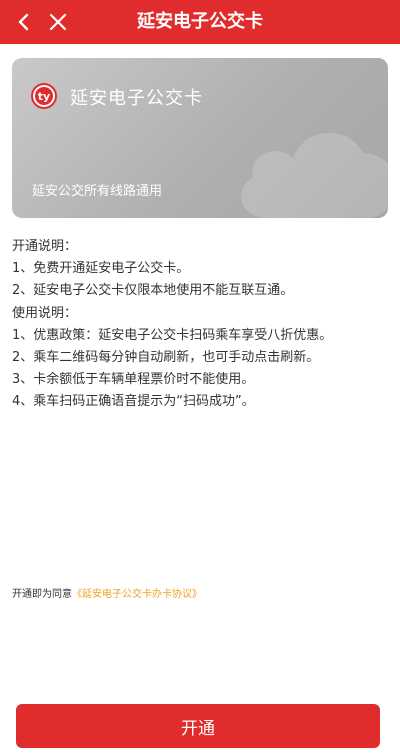 The width and height of the screenshot is (400, 756). What do you see at coordinates (136, 98) in the screenshot?
I see `card-title: 延安电子公交卡` at bounding box center [136, 98].